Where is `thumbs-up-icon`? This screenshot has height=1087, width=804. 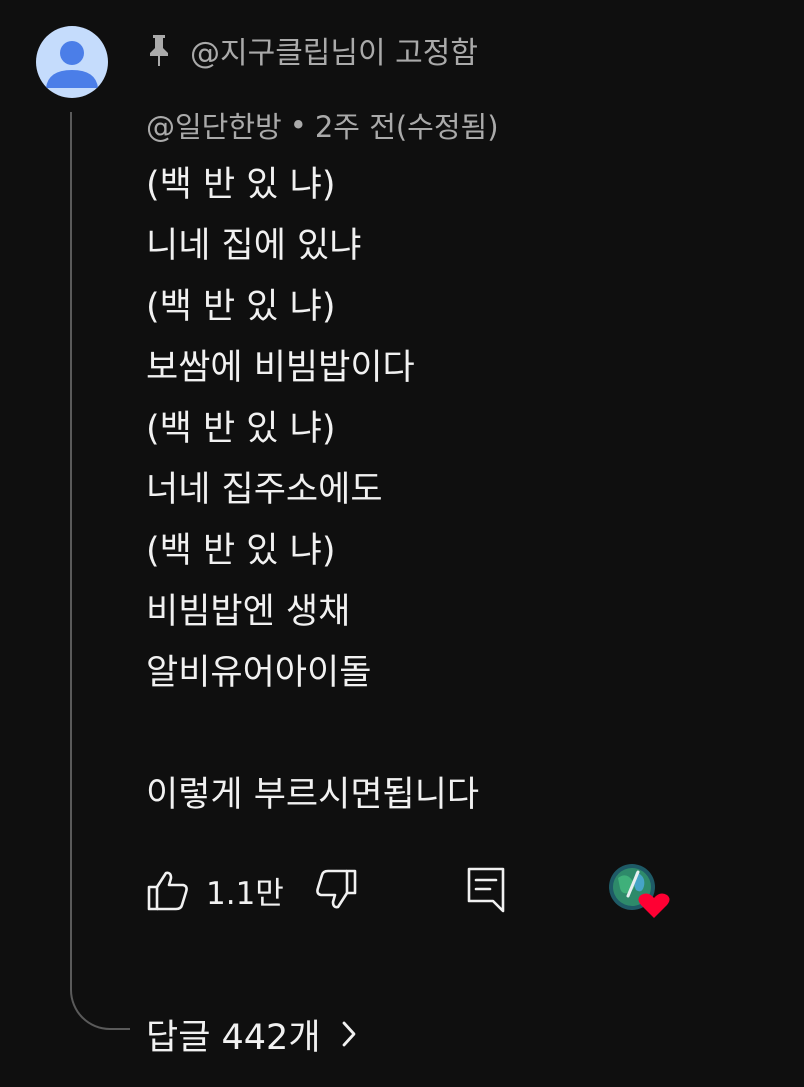 thumbs-up-icon is located at coordinates (167, 891).